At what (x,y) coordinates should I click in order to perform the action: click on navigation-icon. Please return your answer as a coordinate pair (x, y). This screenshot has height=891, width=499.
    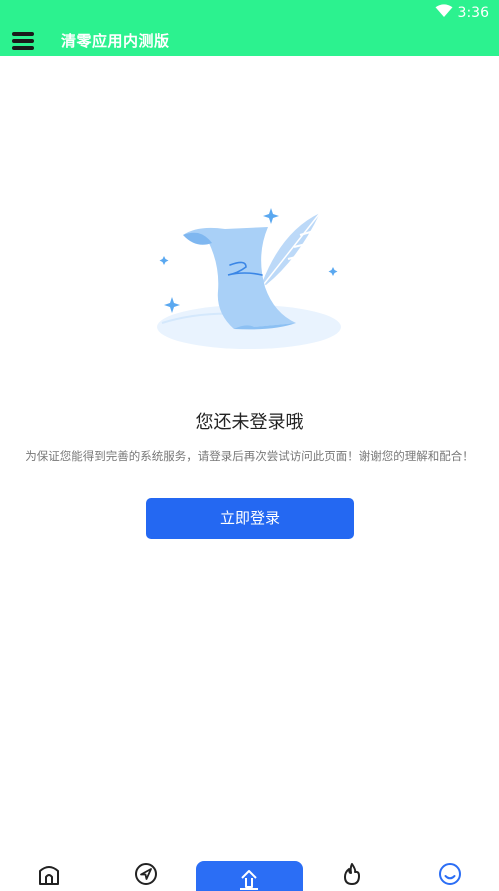
    Looking at the image, I should click on (146, 874).